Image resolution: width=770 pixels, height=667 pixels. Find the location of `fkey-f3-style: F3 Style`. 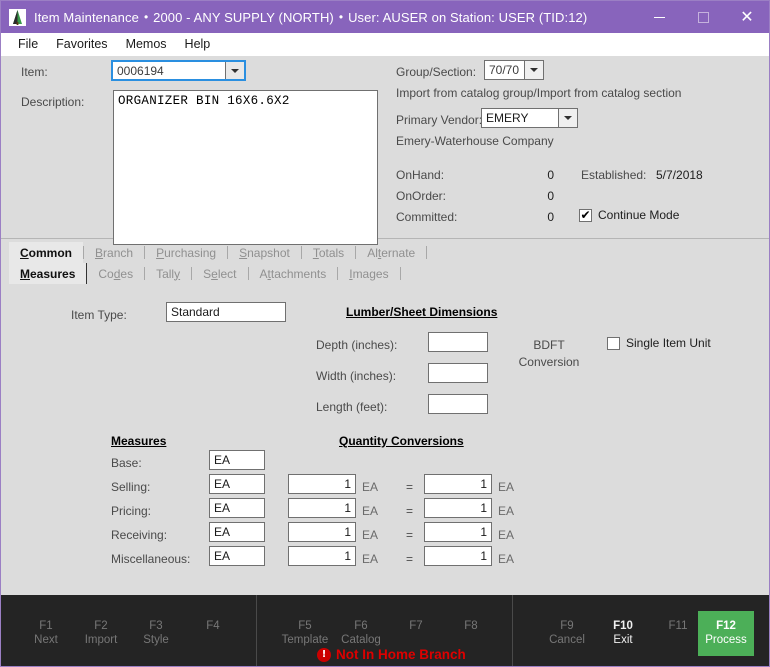

fkey-f3-style: F3 Style is located at coordinates (156, 633).